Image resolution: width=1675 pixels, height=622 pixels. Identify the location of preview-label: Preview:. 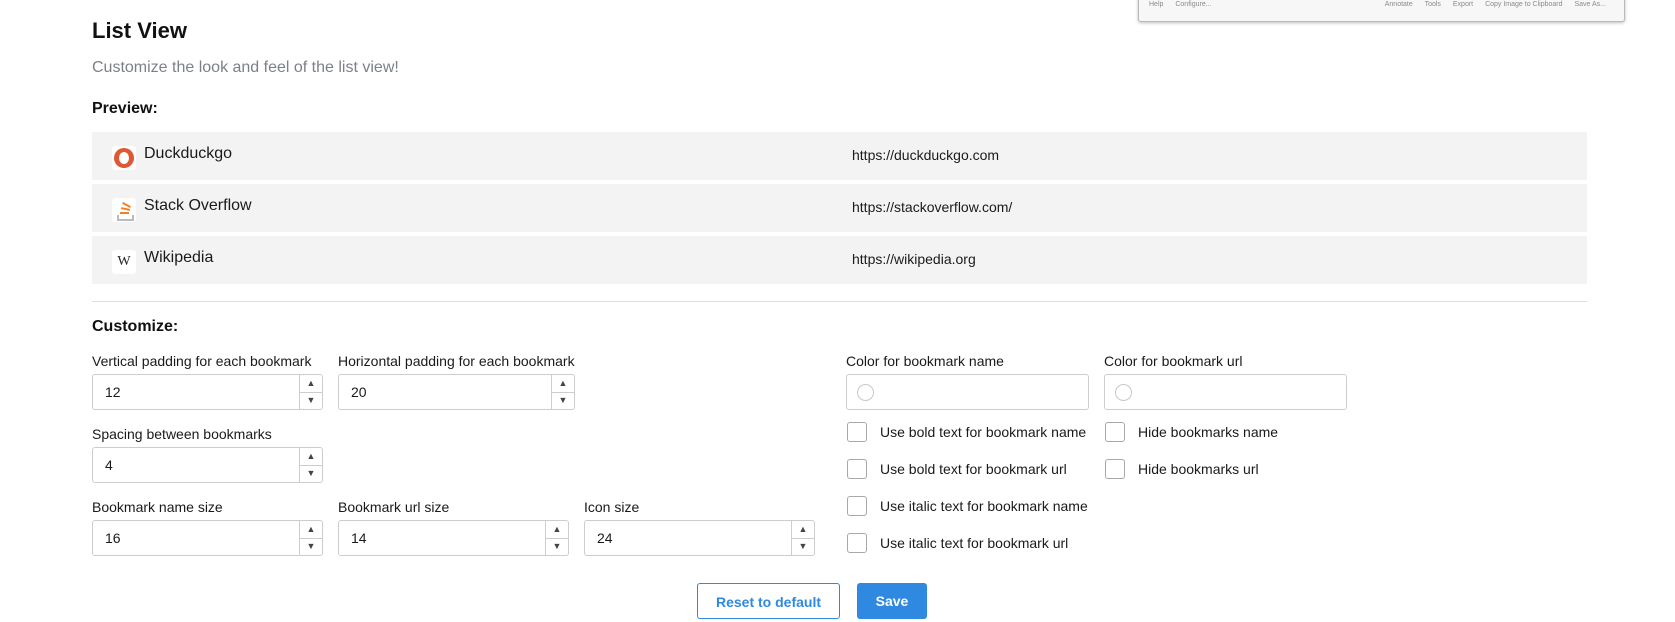
(125, 108).